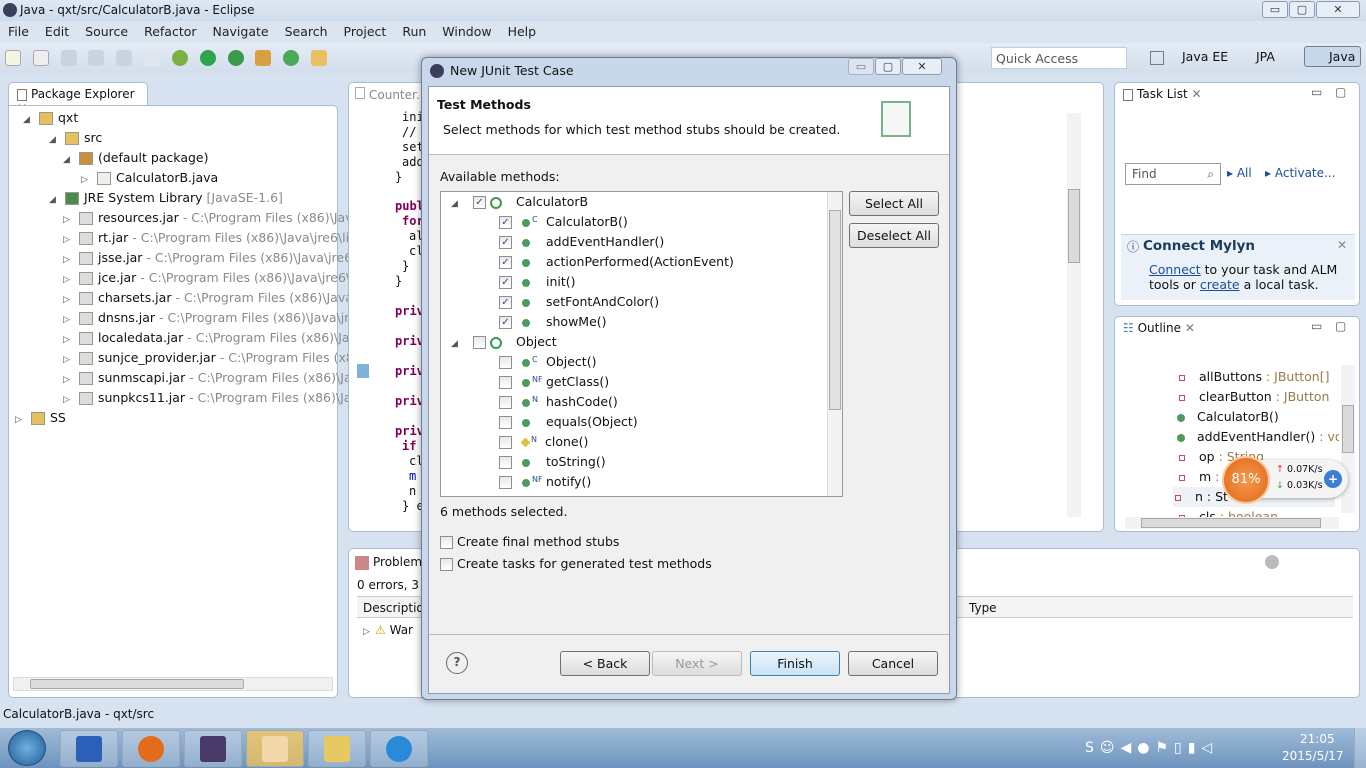  Describe the element at coordinates (275, 748) in the screenshot. I see `photo-app` at that location.